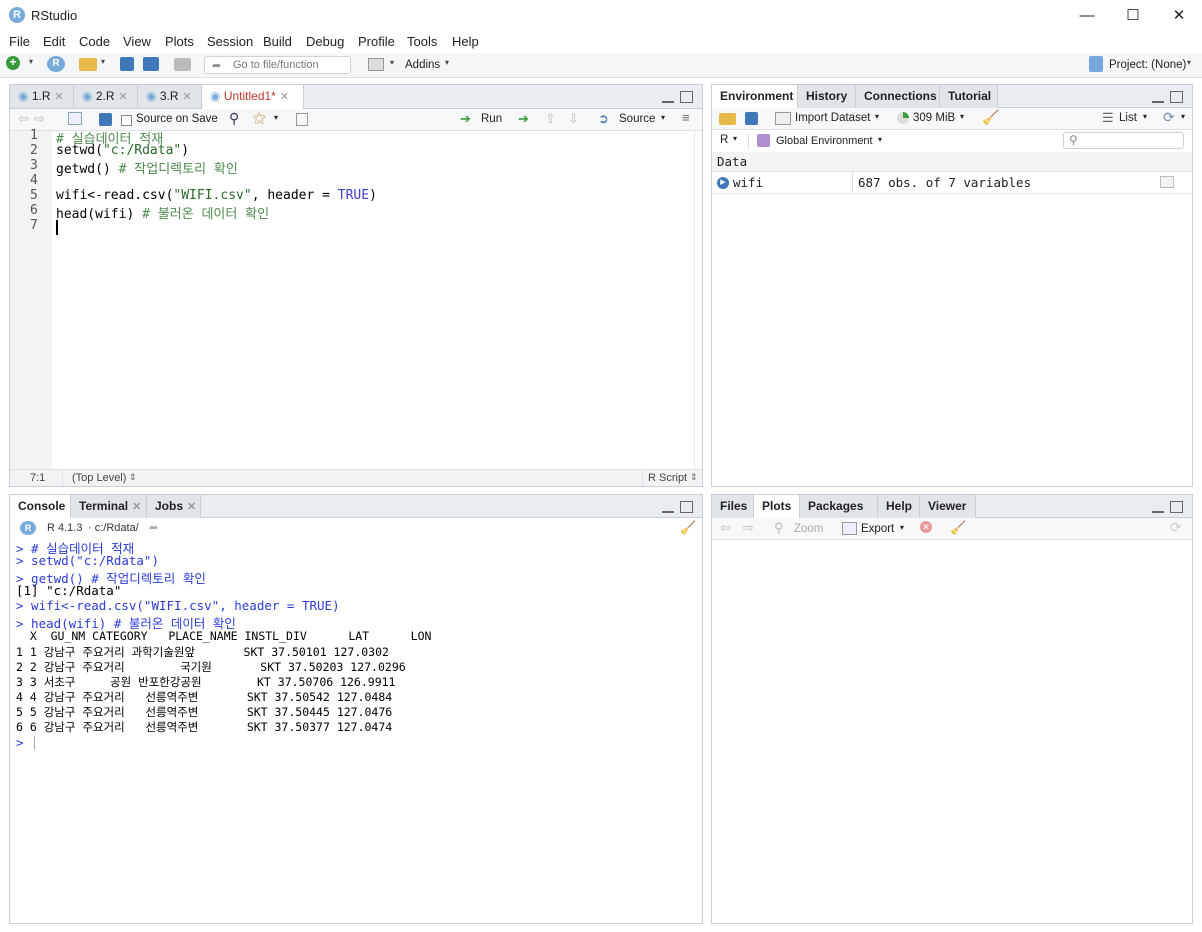 The width and height of the screenshot is (1202, 932). I want to click on environment-row: ▶ wifi 687 obs. of 7 variables, so click(952, 183).